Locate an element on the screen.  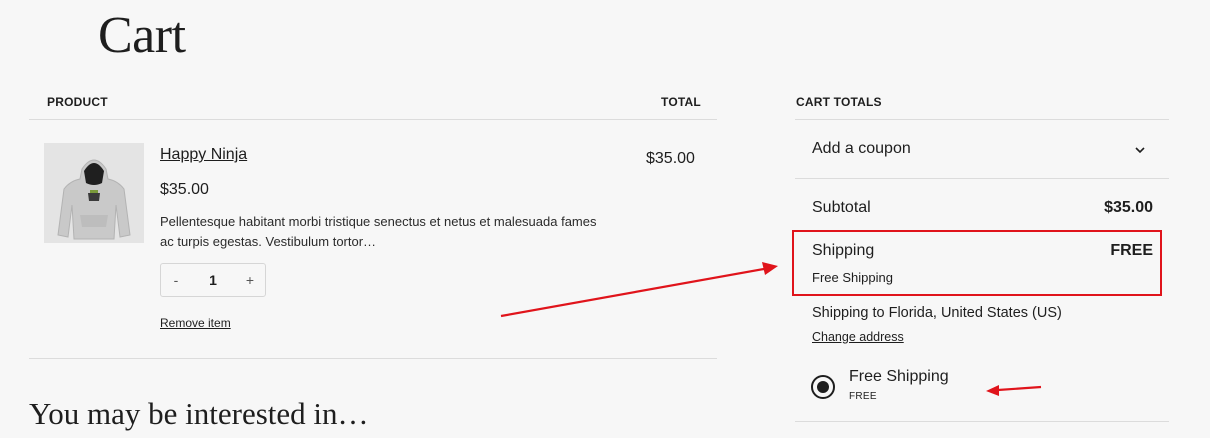
shipping-option-label: Free Shipping is located at coordinates (899, 377).